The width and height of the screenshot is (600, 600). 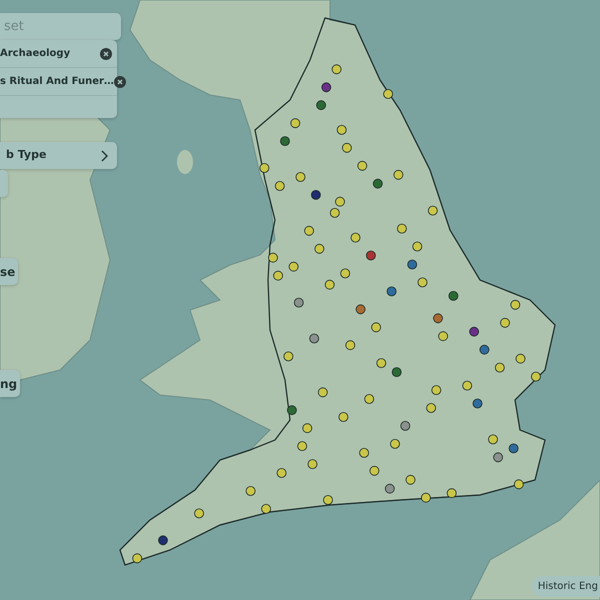 I want to click on filter-button: ng, so click(x=10, y=383).